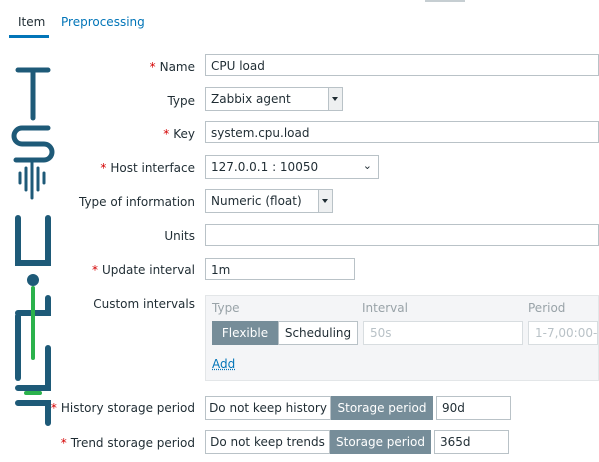 This screenshot has width=599, height=462. Describe the element at coordinates (267, 442) in the screenshot. I see `do-not-keep-trends-toggle: Do not keep trends` at that location.